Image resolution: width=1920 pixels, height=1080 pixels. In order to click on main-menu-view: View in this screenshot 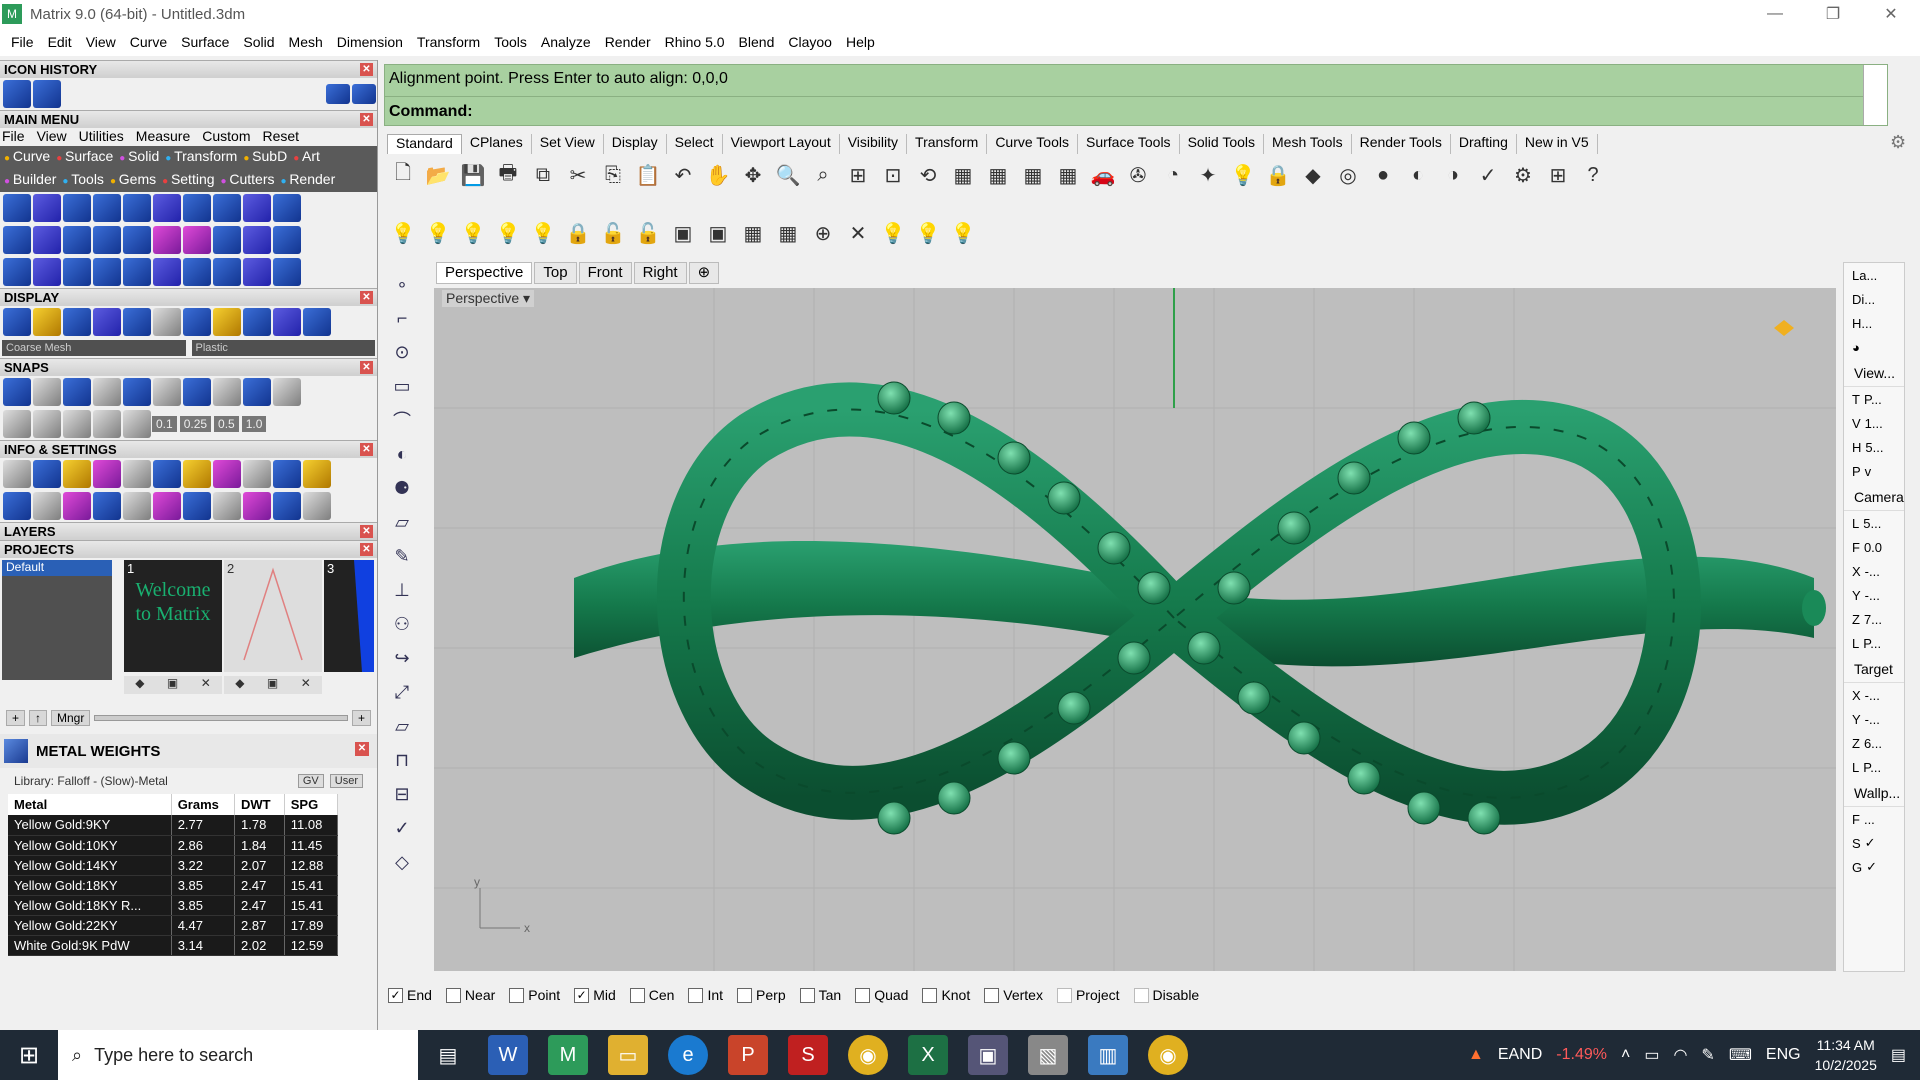, I will do `click(52, 137)`.